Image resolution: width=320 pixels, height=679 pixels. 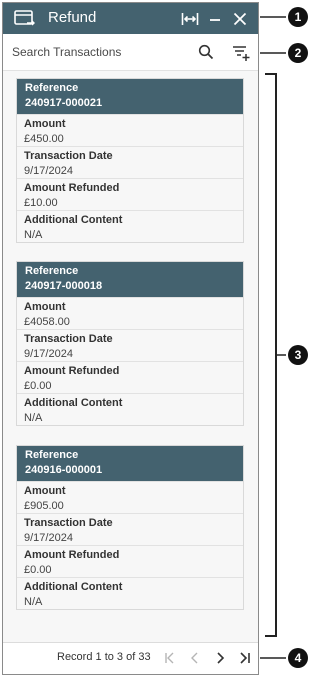 What do you see at coordinates (64, 103) in the screenshot?
I see `reference-value: 240917-000021` at bounding box center [64, 103].